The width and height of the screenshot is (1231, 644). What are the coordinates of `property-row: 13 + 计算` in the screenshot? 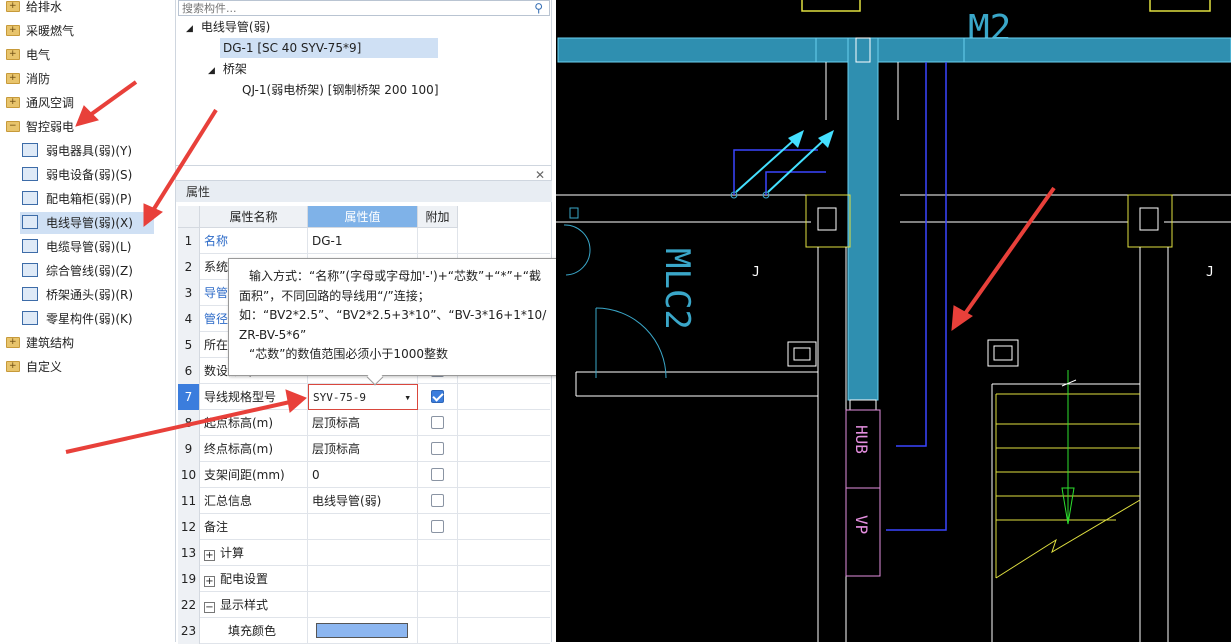 It's located at (364, 553).